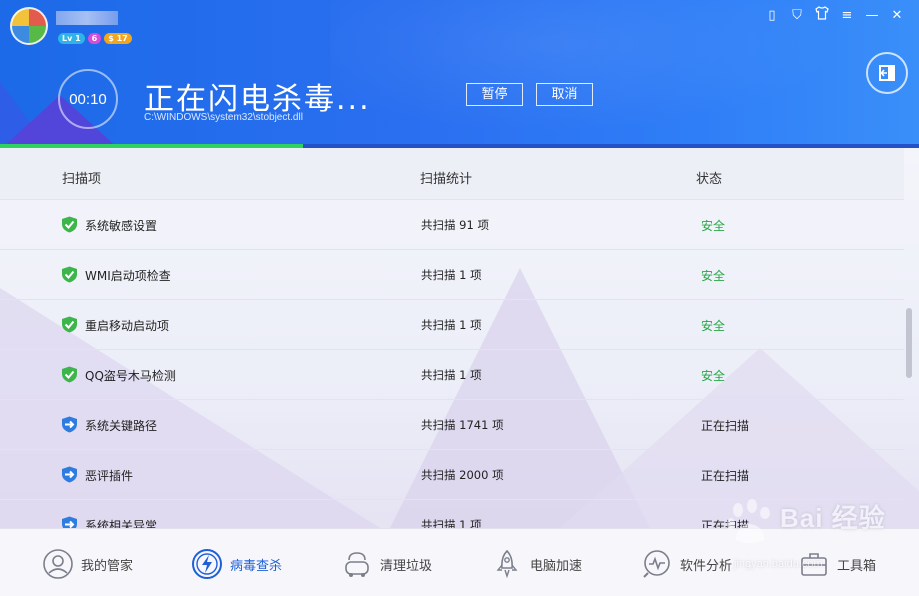  I want to click on nav-label: 病毒查杀, so click(256, 566).